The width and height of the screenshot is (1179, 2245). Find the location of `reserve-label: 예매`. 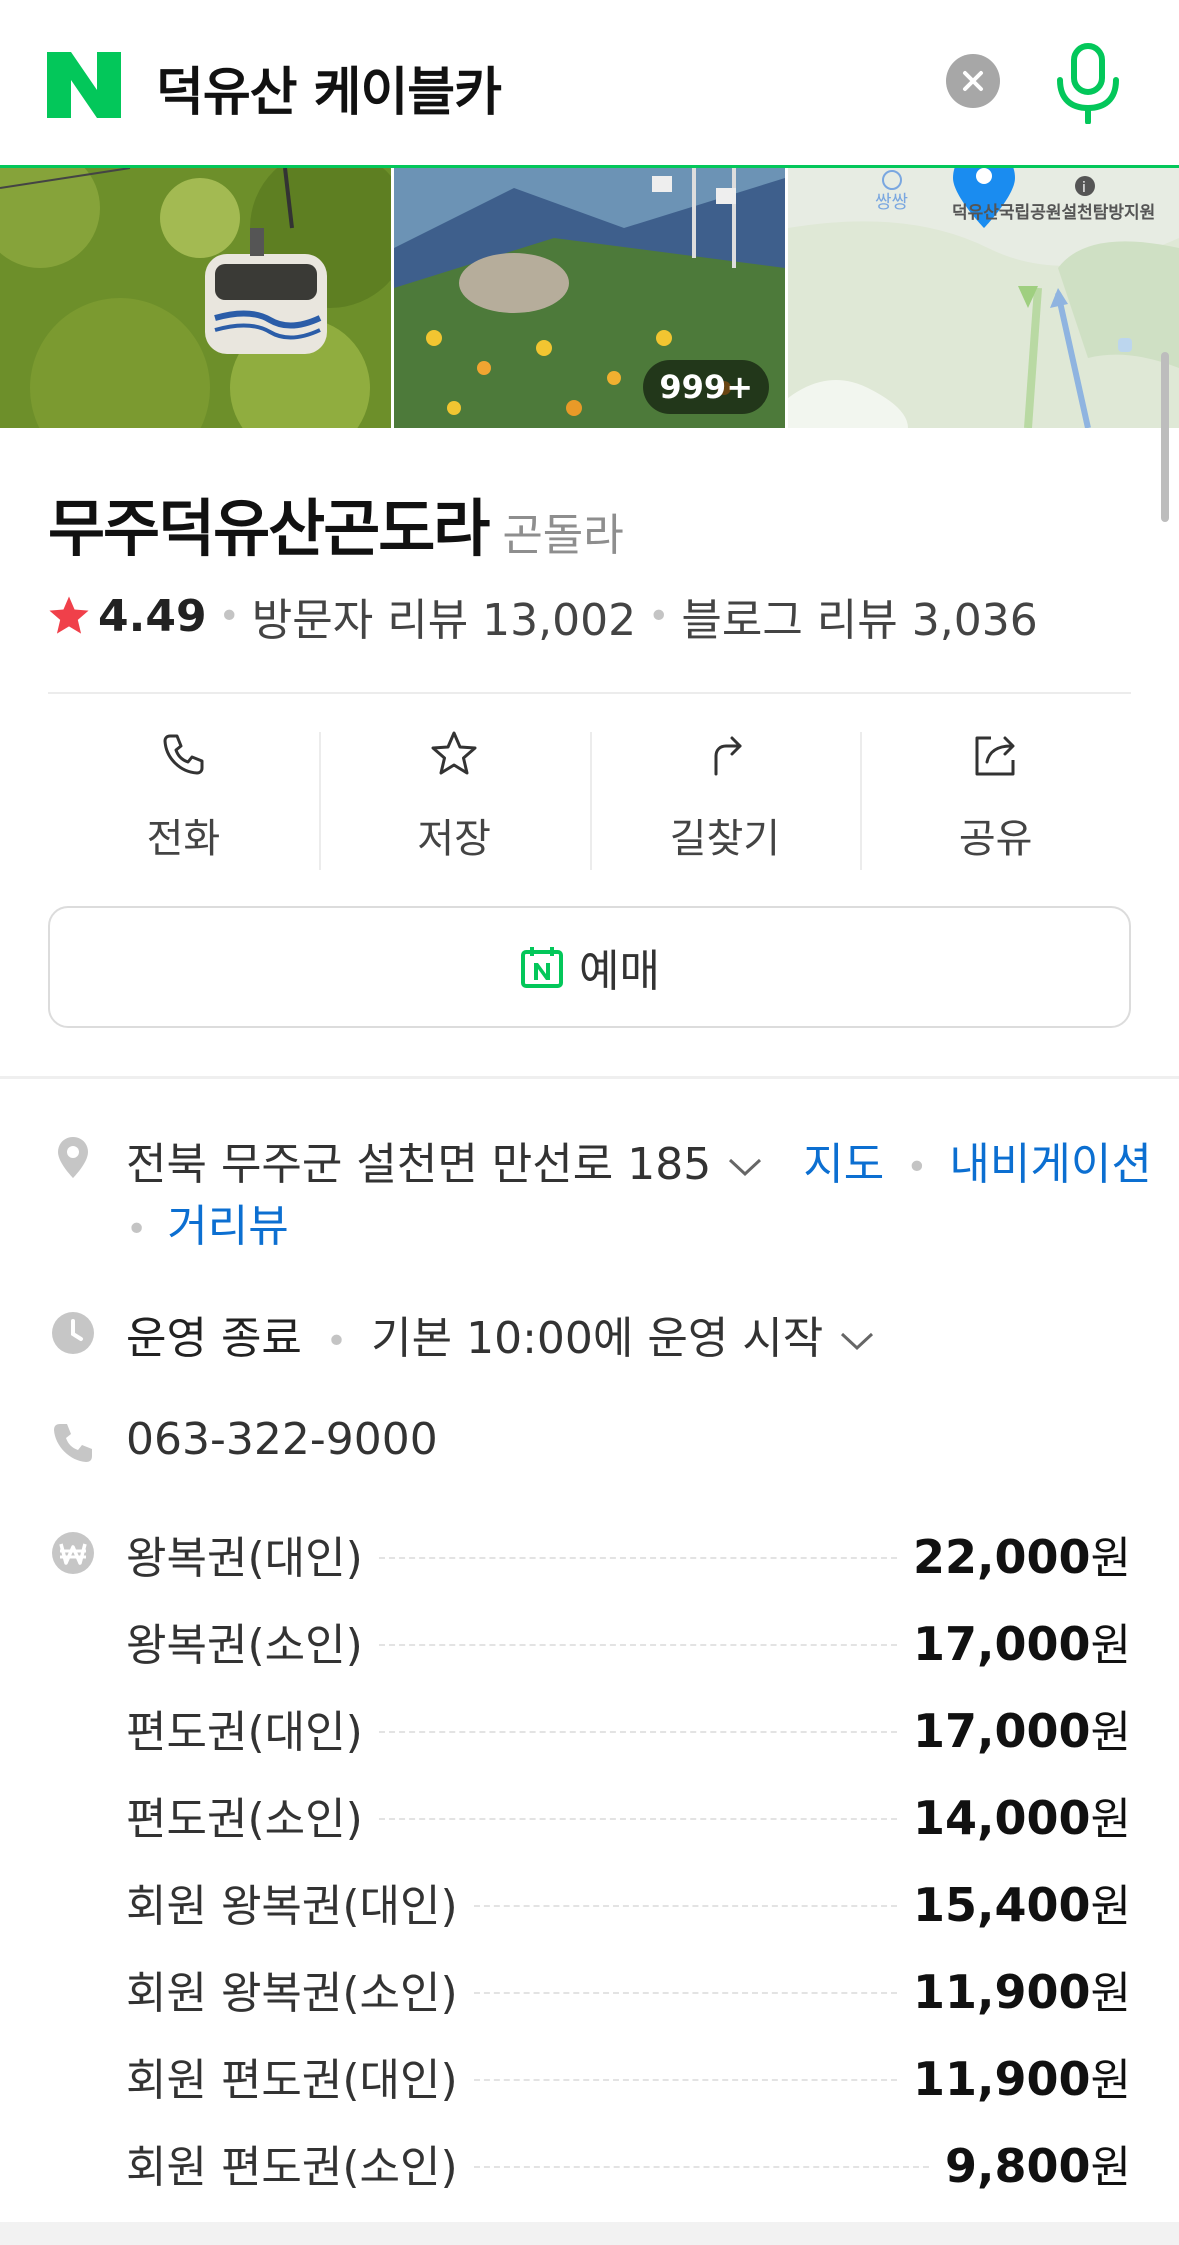

reserve-label: 예매 is located at coordinates (619, 971).